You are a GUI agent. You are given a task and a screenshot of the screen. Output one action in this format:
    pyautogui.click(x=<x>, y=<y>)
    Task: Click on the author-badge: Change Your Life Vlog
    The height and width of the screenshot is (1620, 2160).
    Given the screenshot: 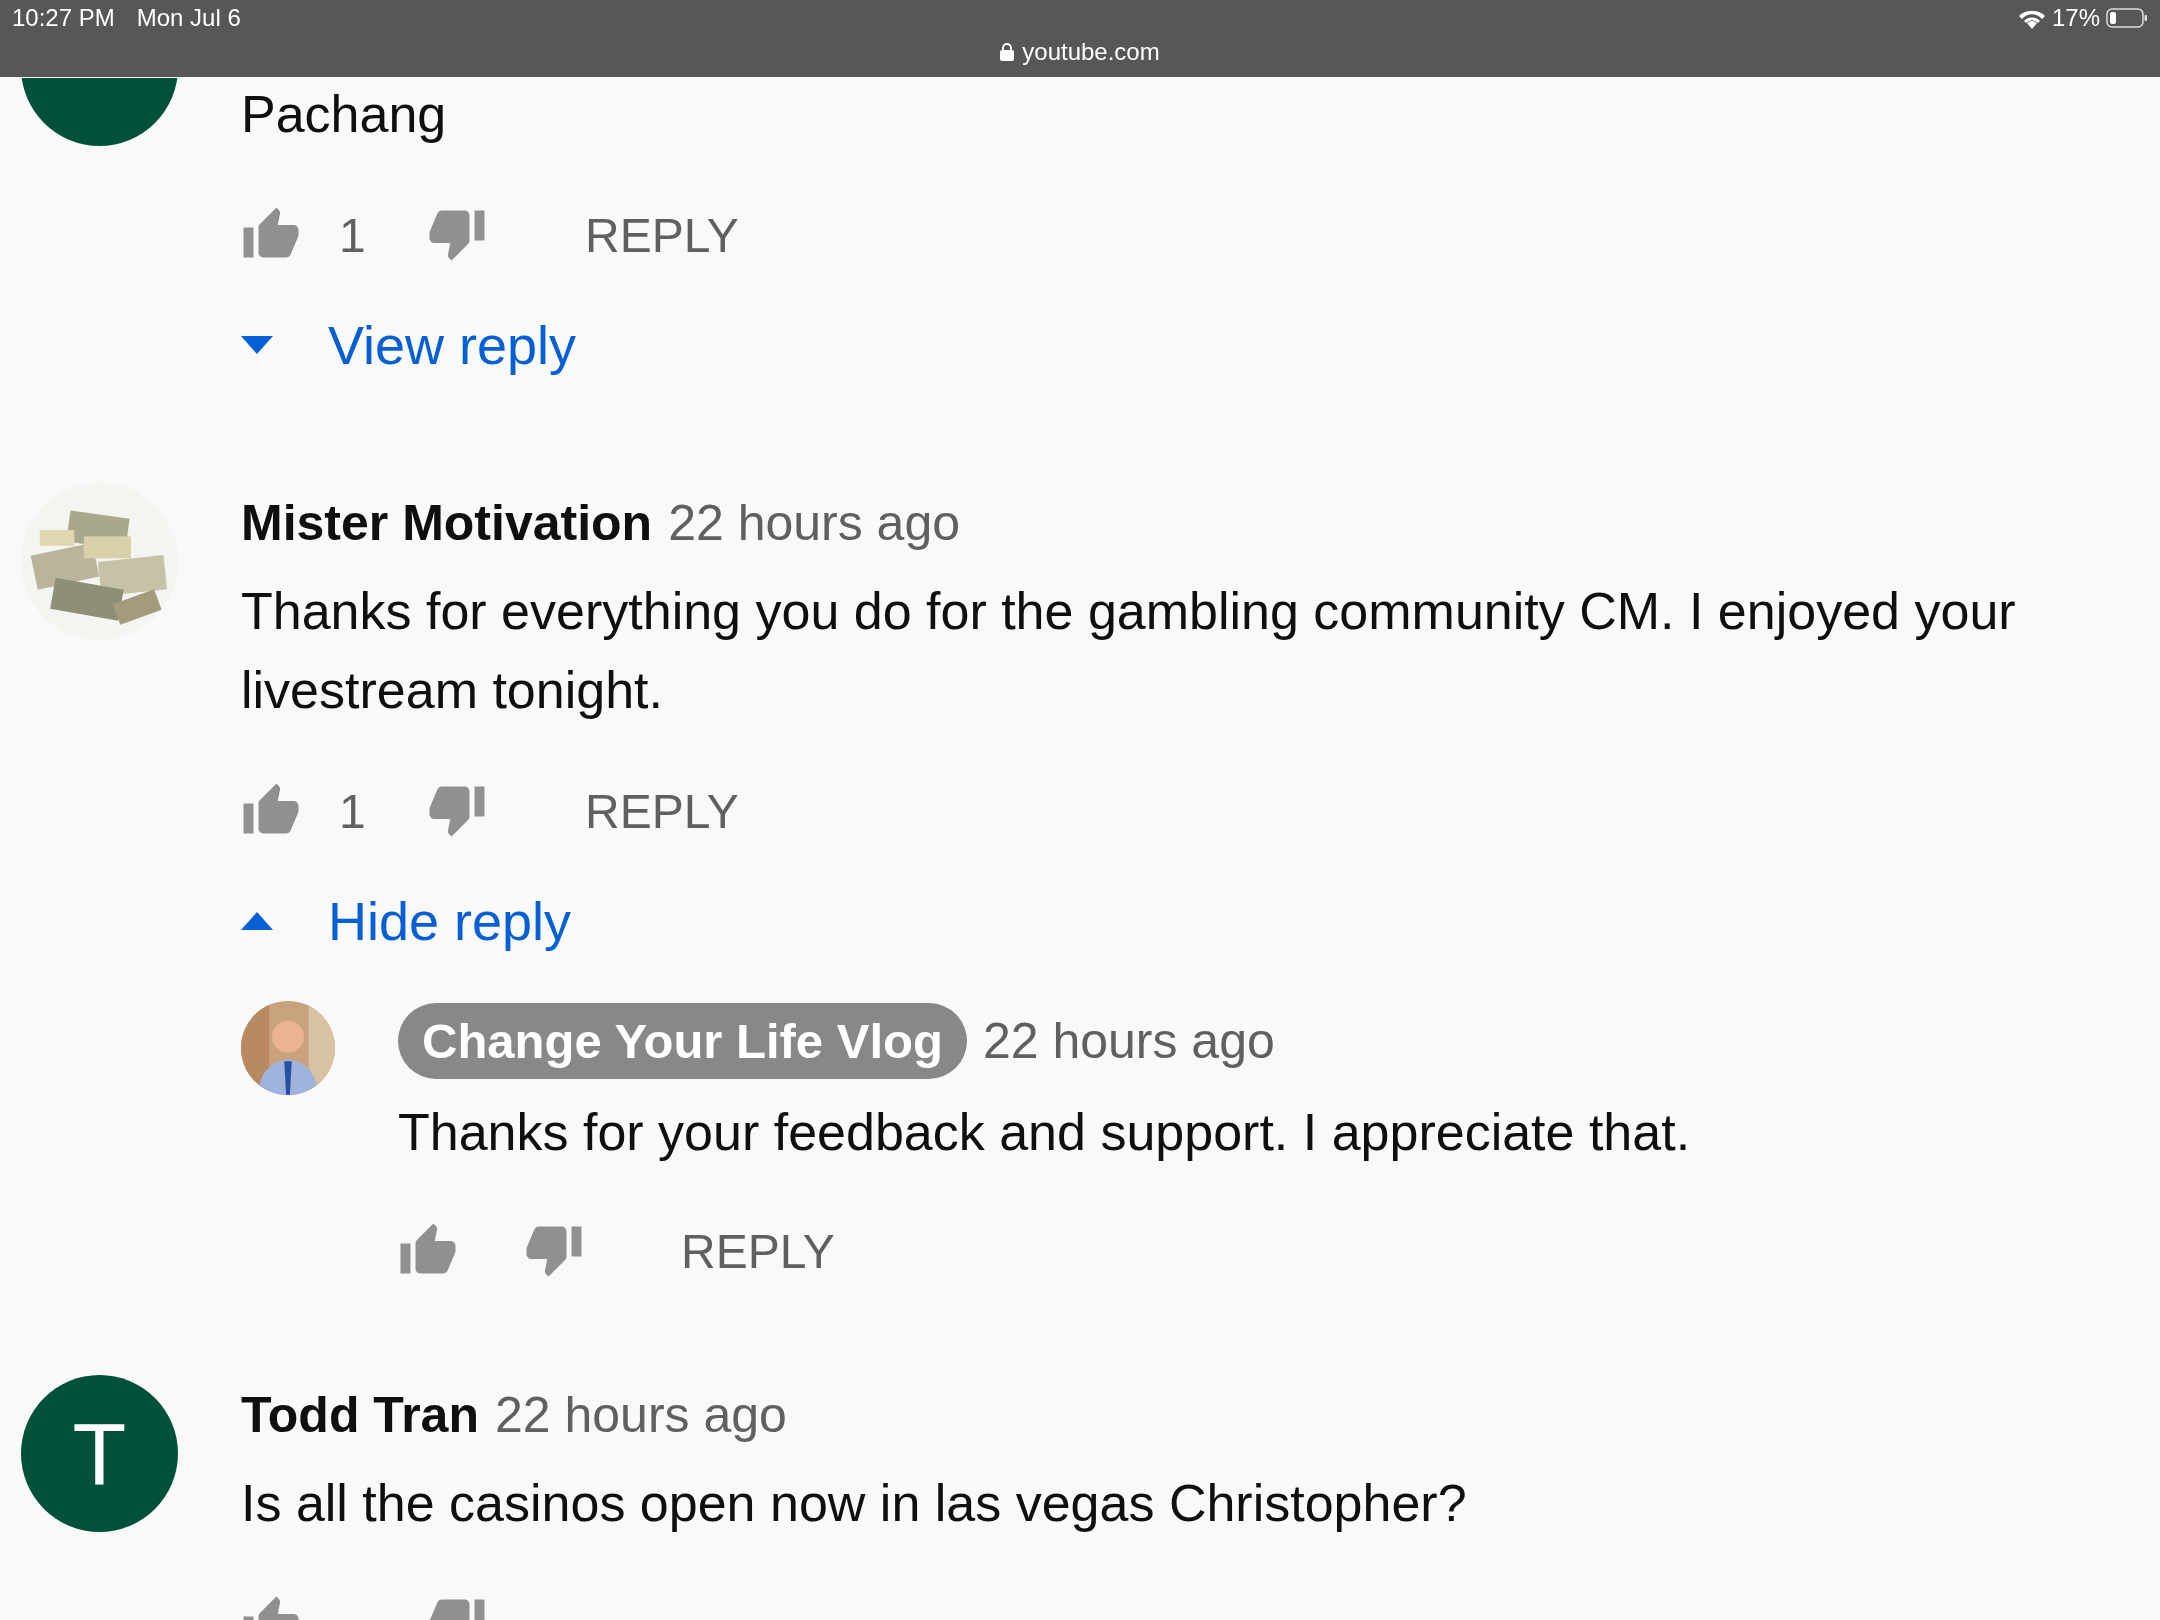 What is the action you would take?
    pyautogui.click(x=682, y=1040)
    